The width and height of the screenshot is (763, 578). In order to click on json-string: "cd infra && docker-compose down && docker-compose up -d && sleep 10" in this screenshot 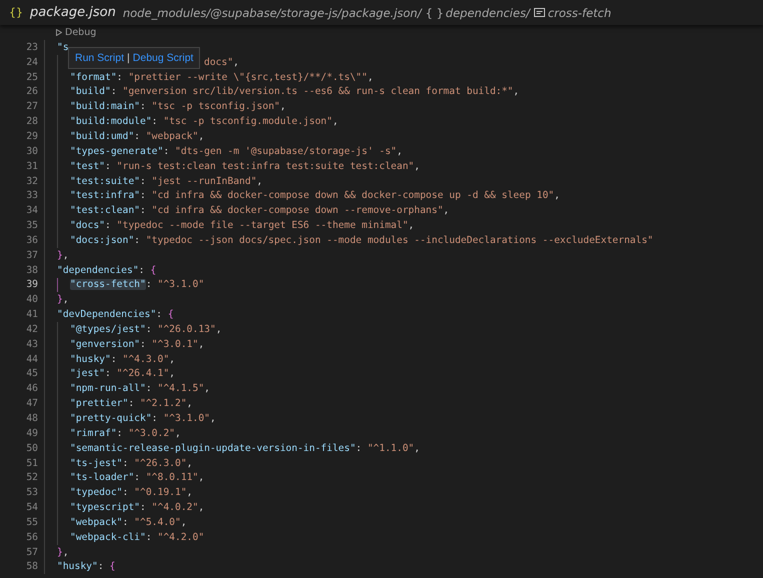, I will do `click(353, 196)`.